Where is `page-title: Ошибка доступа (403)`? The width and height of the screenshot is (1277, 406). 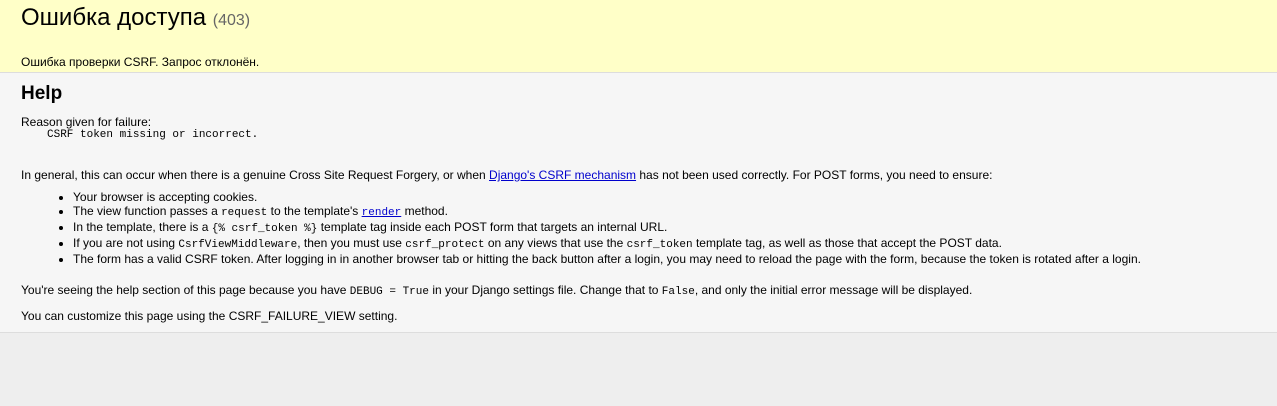 page-title: Ошибка доступа (403) is located at coordinates (638, 19).